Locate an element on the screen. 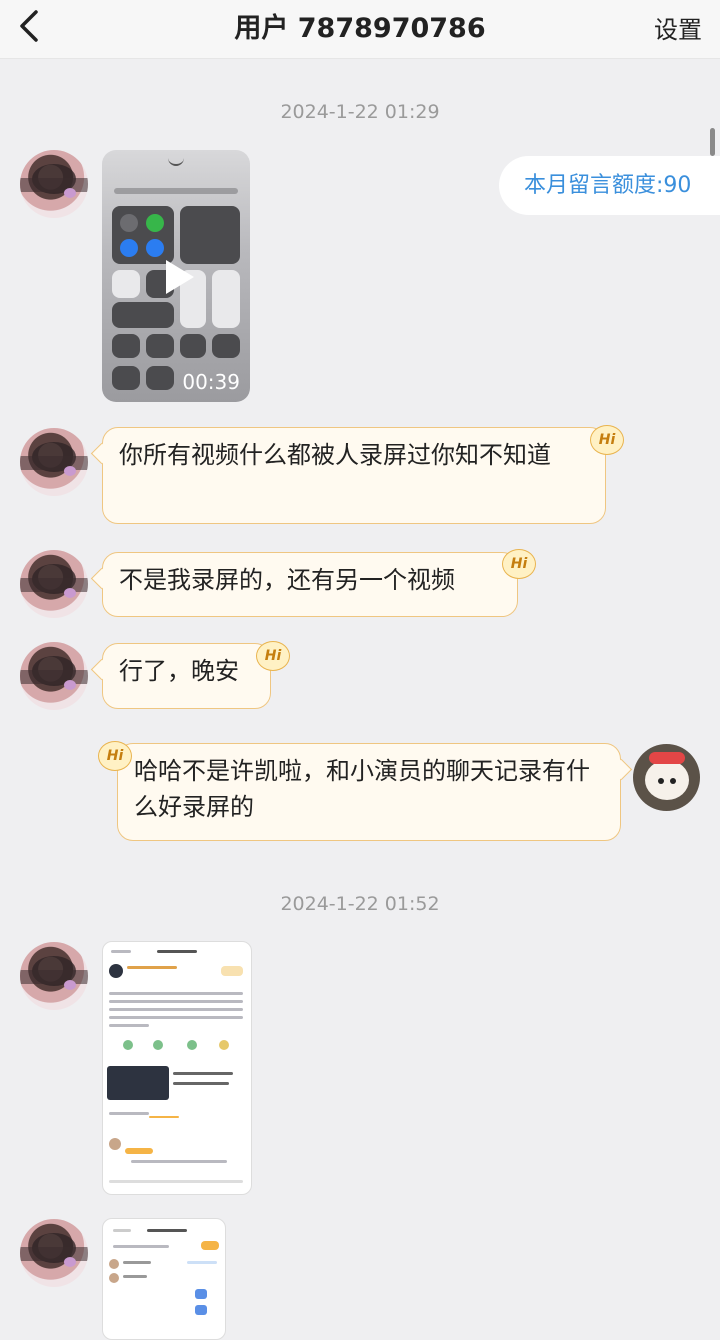 Image resolution: width=720 pixels, height=1340 pixels. message-bubble: 行了，晚安 is located at coordinates (186, 676).